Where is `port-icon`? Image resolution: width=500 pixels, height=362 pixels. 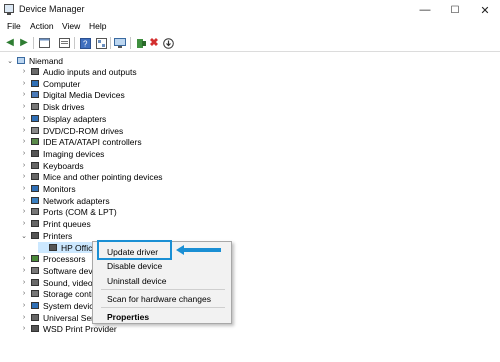 port-icon is located at coordinates (35, 211).